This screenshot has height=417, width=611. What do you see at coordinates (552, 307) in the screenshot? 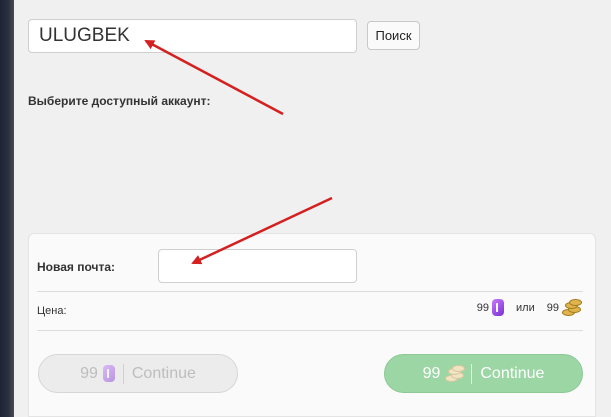
I see `coin-price-value: 99` at bounding box center [552, 307].